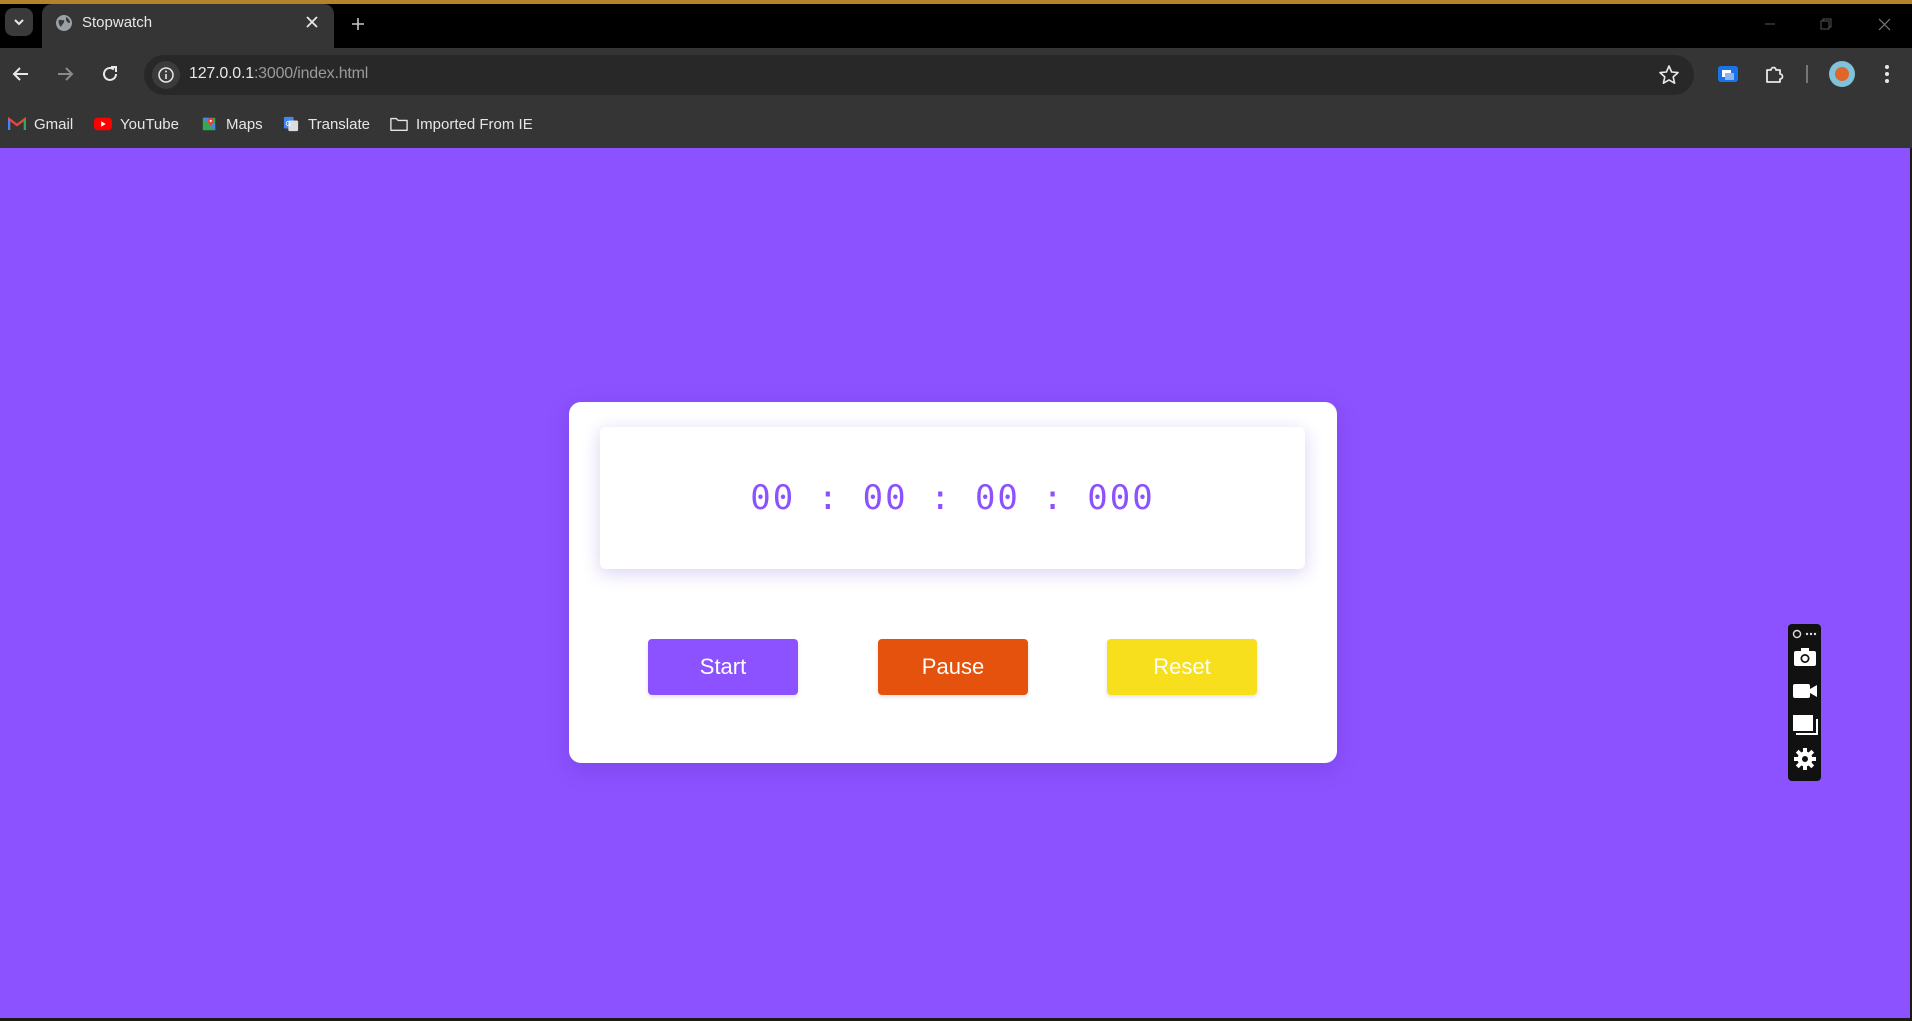  I want to click on chevron-down-icon, so click(19, 22).